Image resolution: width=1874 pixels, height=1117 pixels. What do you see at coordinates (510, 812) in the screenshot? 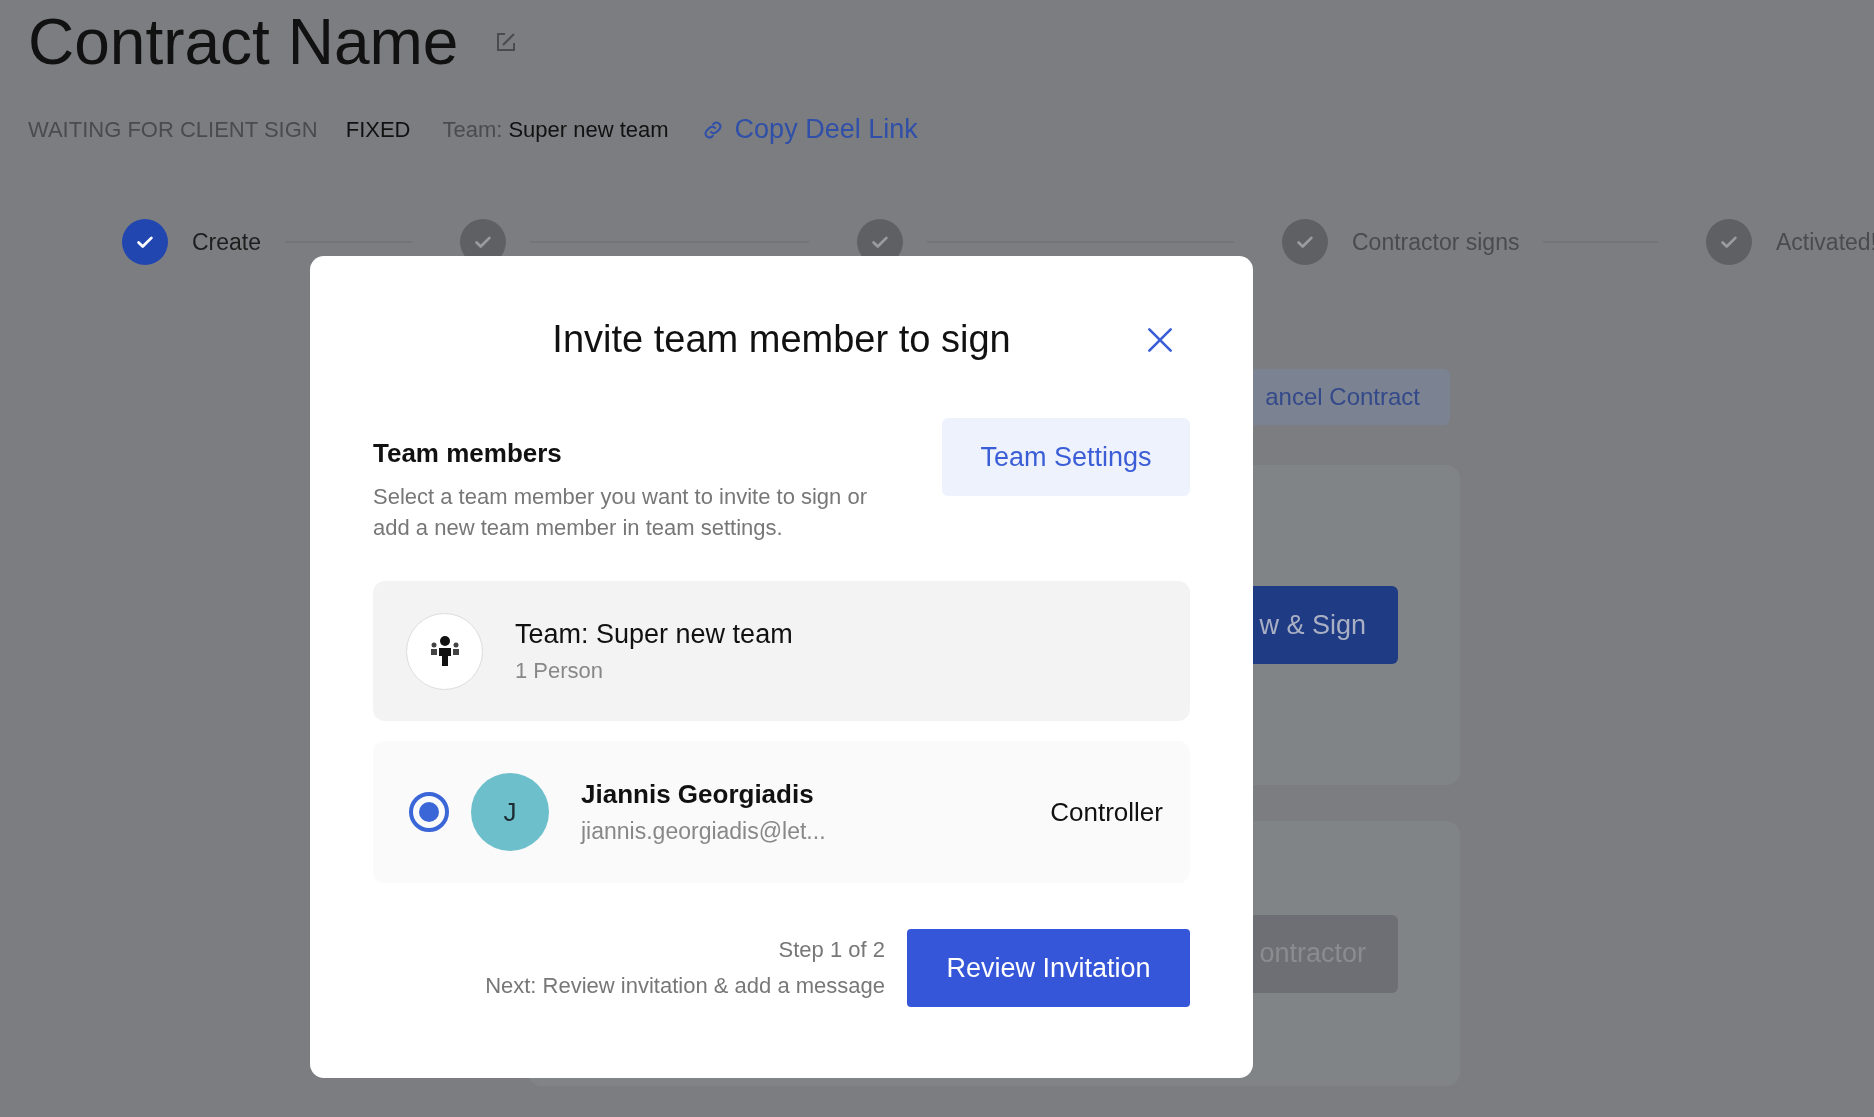
I see `member-avatar: J` at bounding box center [510, 812].